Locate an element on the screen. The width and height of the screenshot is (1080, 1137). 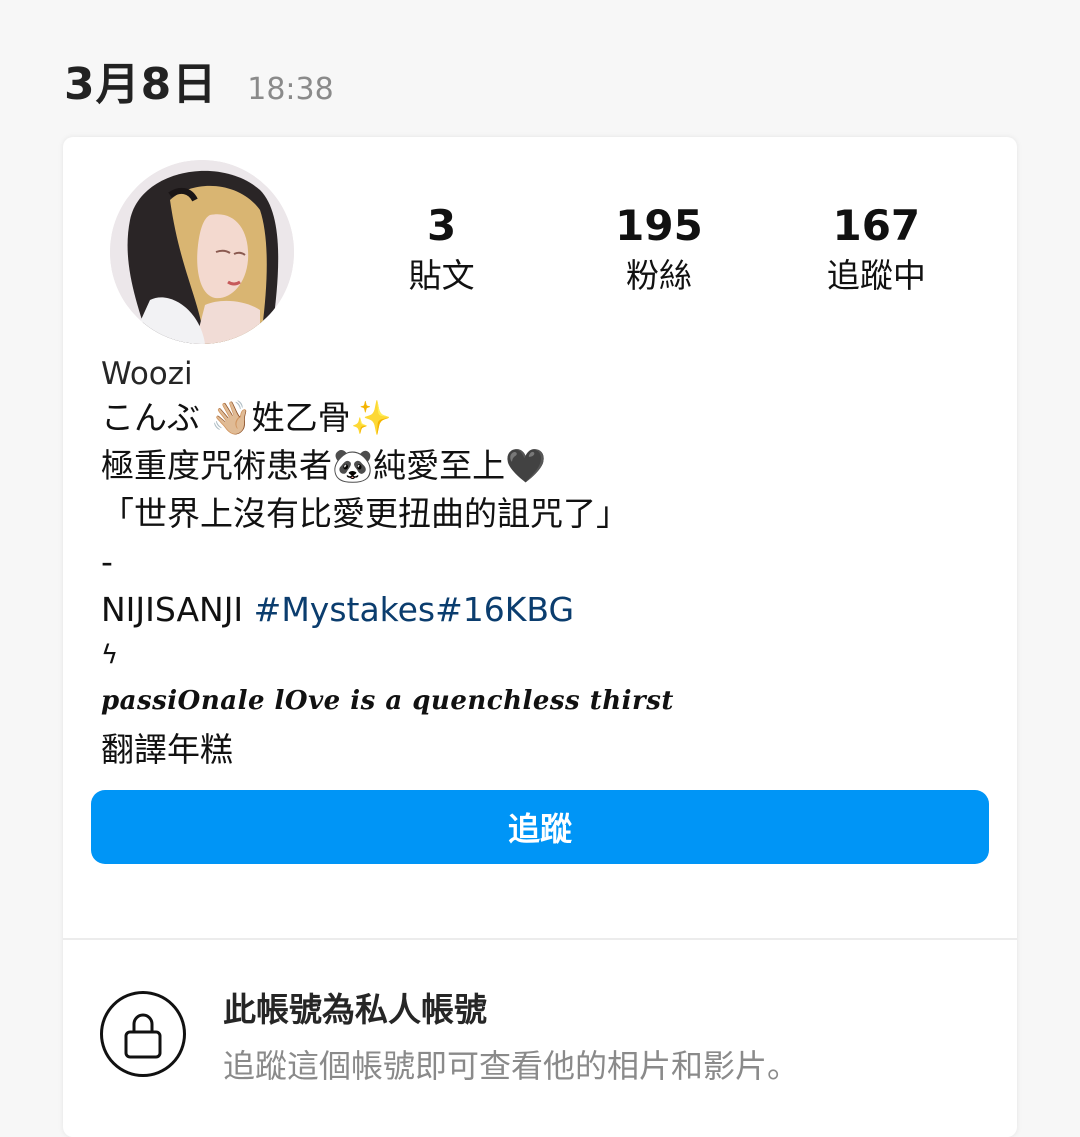
stat-following: 167 追蹤中 is located at coordinates (876, 249).